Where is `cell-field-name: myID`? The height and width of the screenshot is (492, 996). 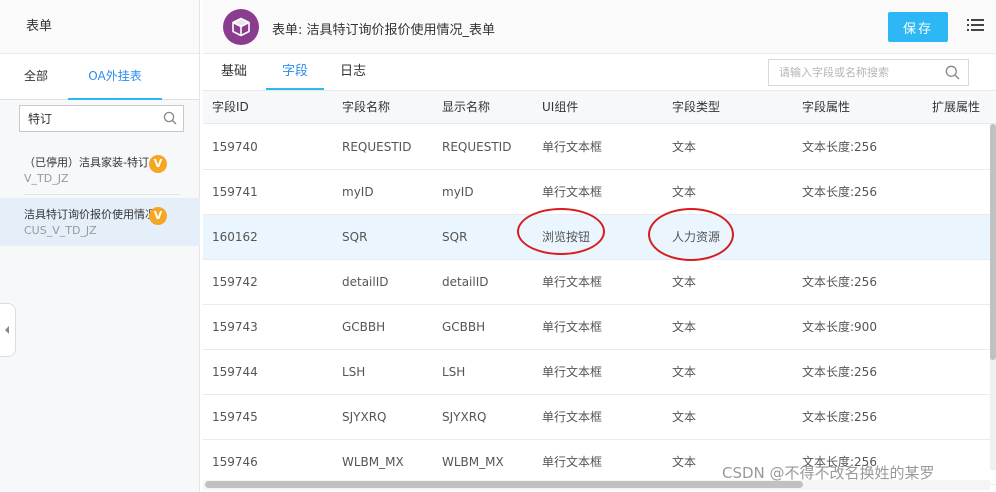
cell-field-name: myID is located at coordinates (358, 192).